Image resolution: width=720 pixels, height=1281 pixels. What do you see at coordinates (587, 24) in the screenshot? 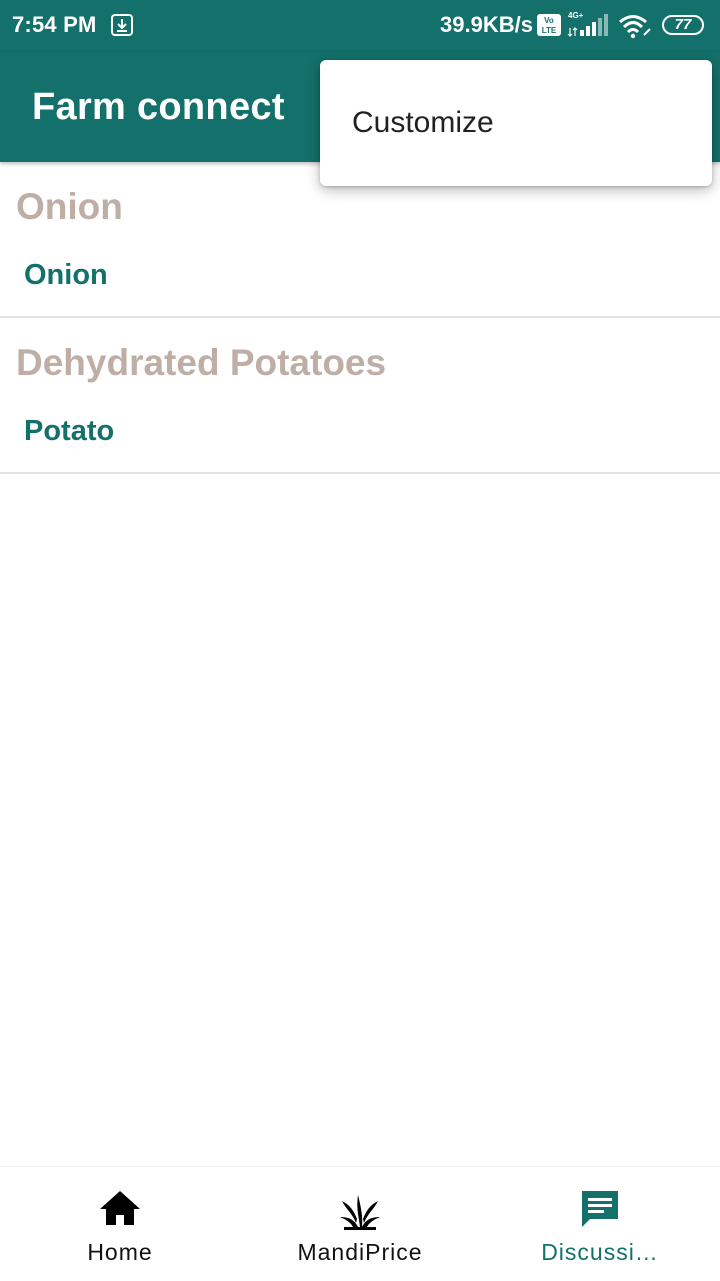
I see `cell-signal-icon: 4G+` at bounding box center [587, 24].